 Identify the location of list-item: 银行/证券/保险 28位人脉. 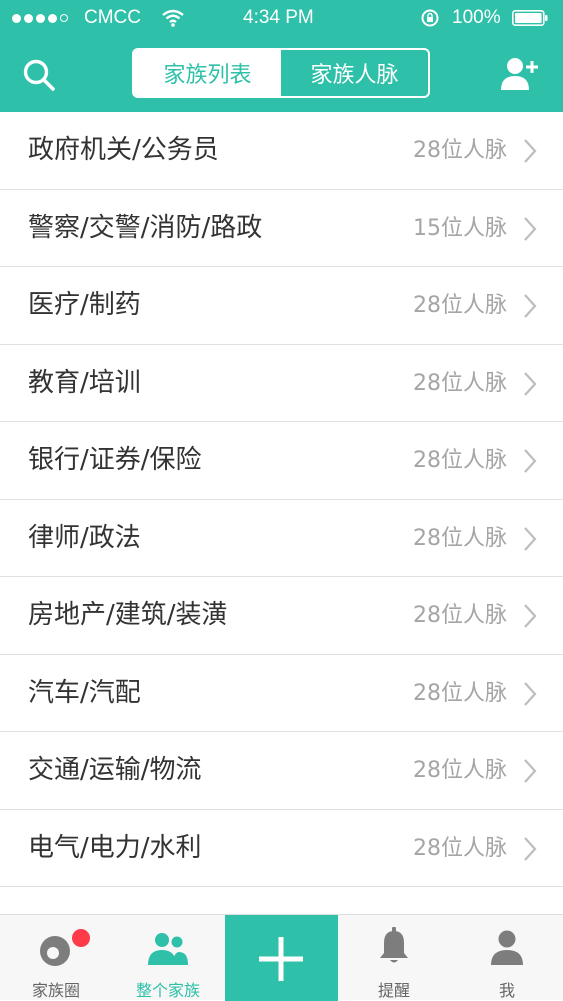
(281, 461).